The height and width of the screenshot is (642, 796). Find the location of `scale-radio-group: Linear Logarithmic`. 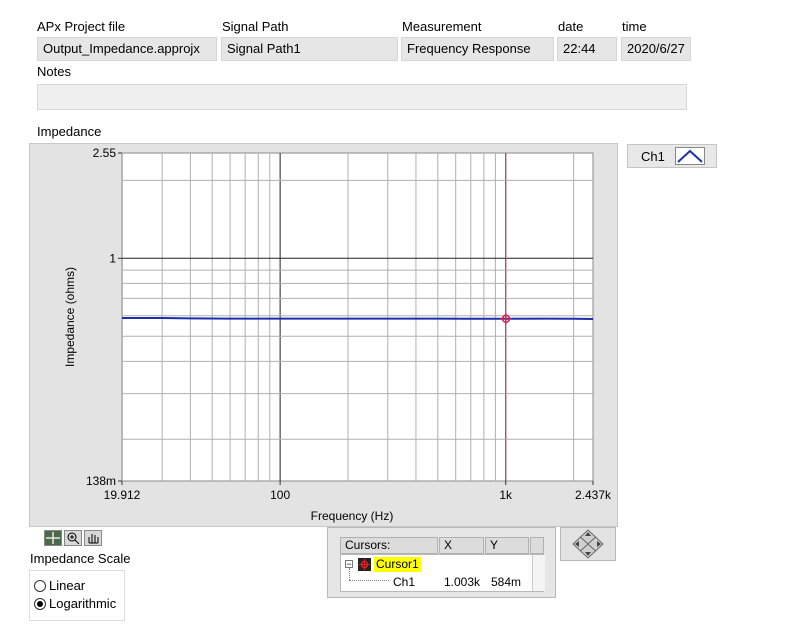

scale-radio-group: Linear Logarithmic is located at coordinates (77, 595).